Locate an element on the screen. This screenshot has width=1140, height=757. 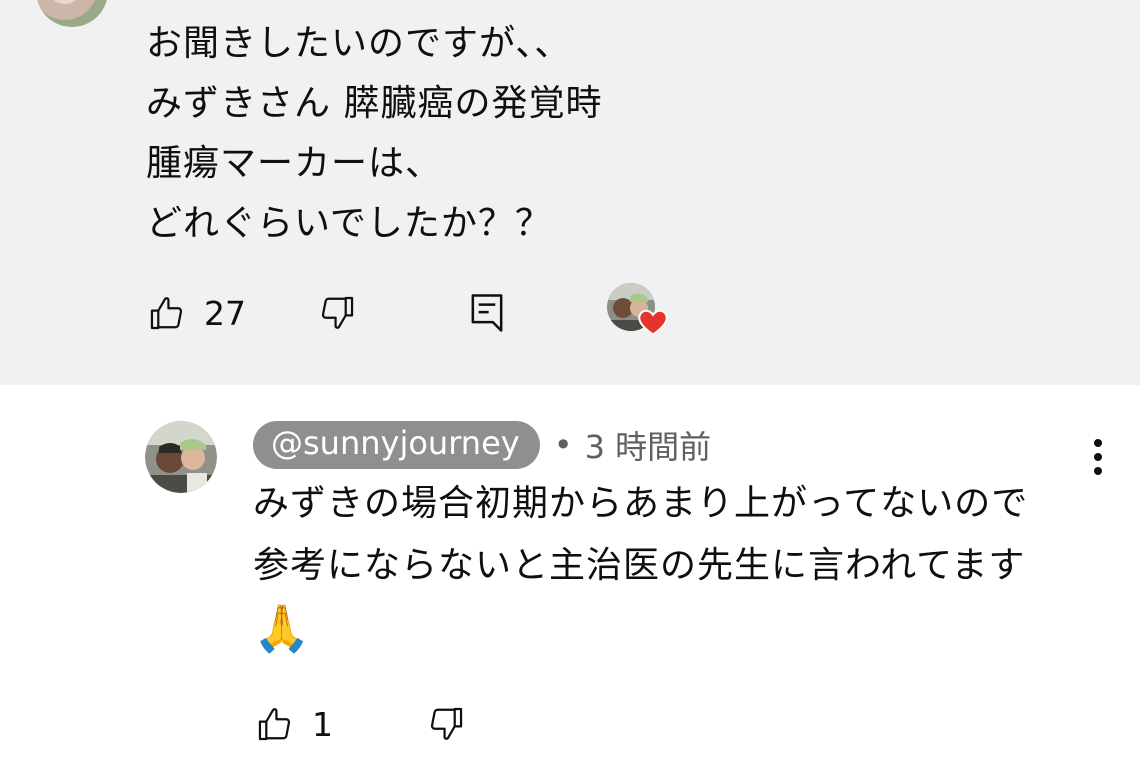
comment-line: どれぐらいでしたか？？ is located at coordinates (349, 223).